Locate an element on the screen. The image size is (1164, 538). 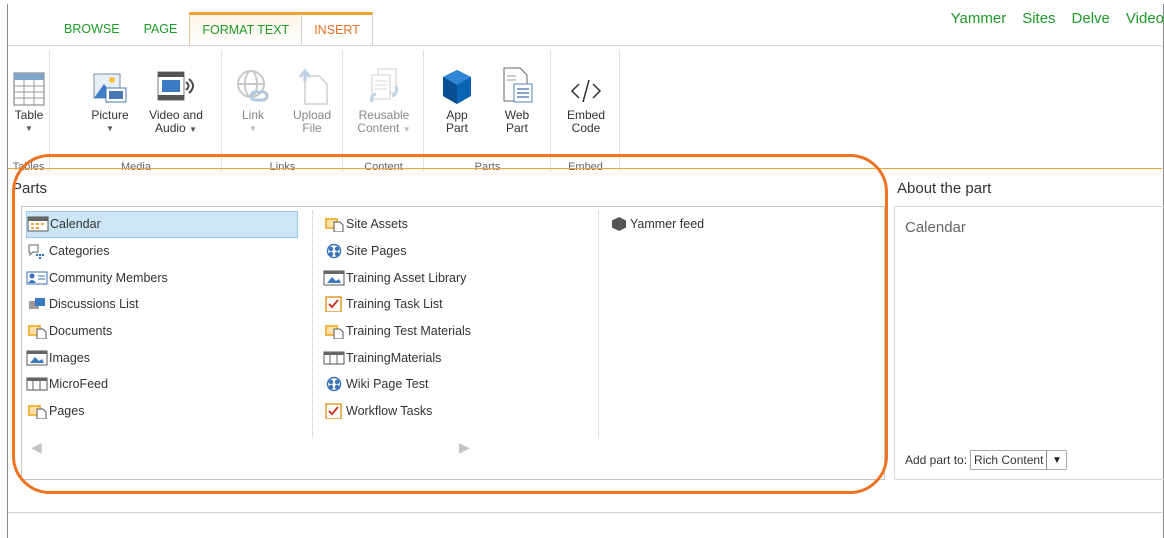
about-part-name: Calendar is located at coordinates (935, 227).